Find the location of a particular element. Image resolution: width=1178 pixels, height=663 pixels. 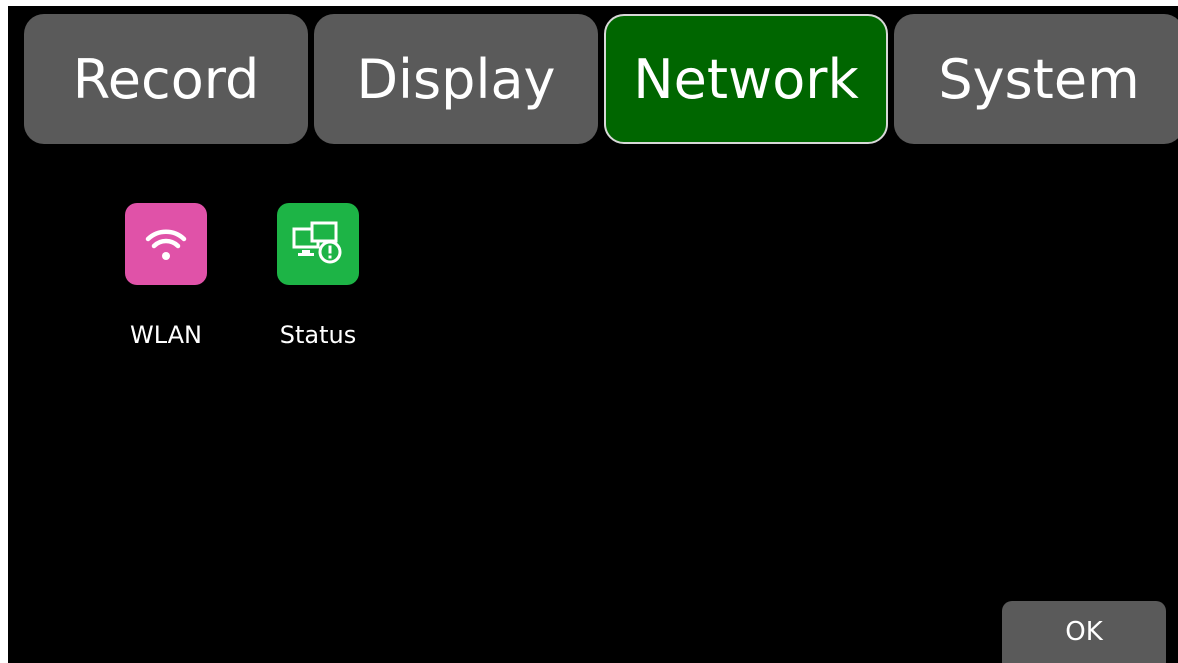

tab-system: System is located at coordinates (1036, 79).